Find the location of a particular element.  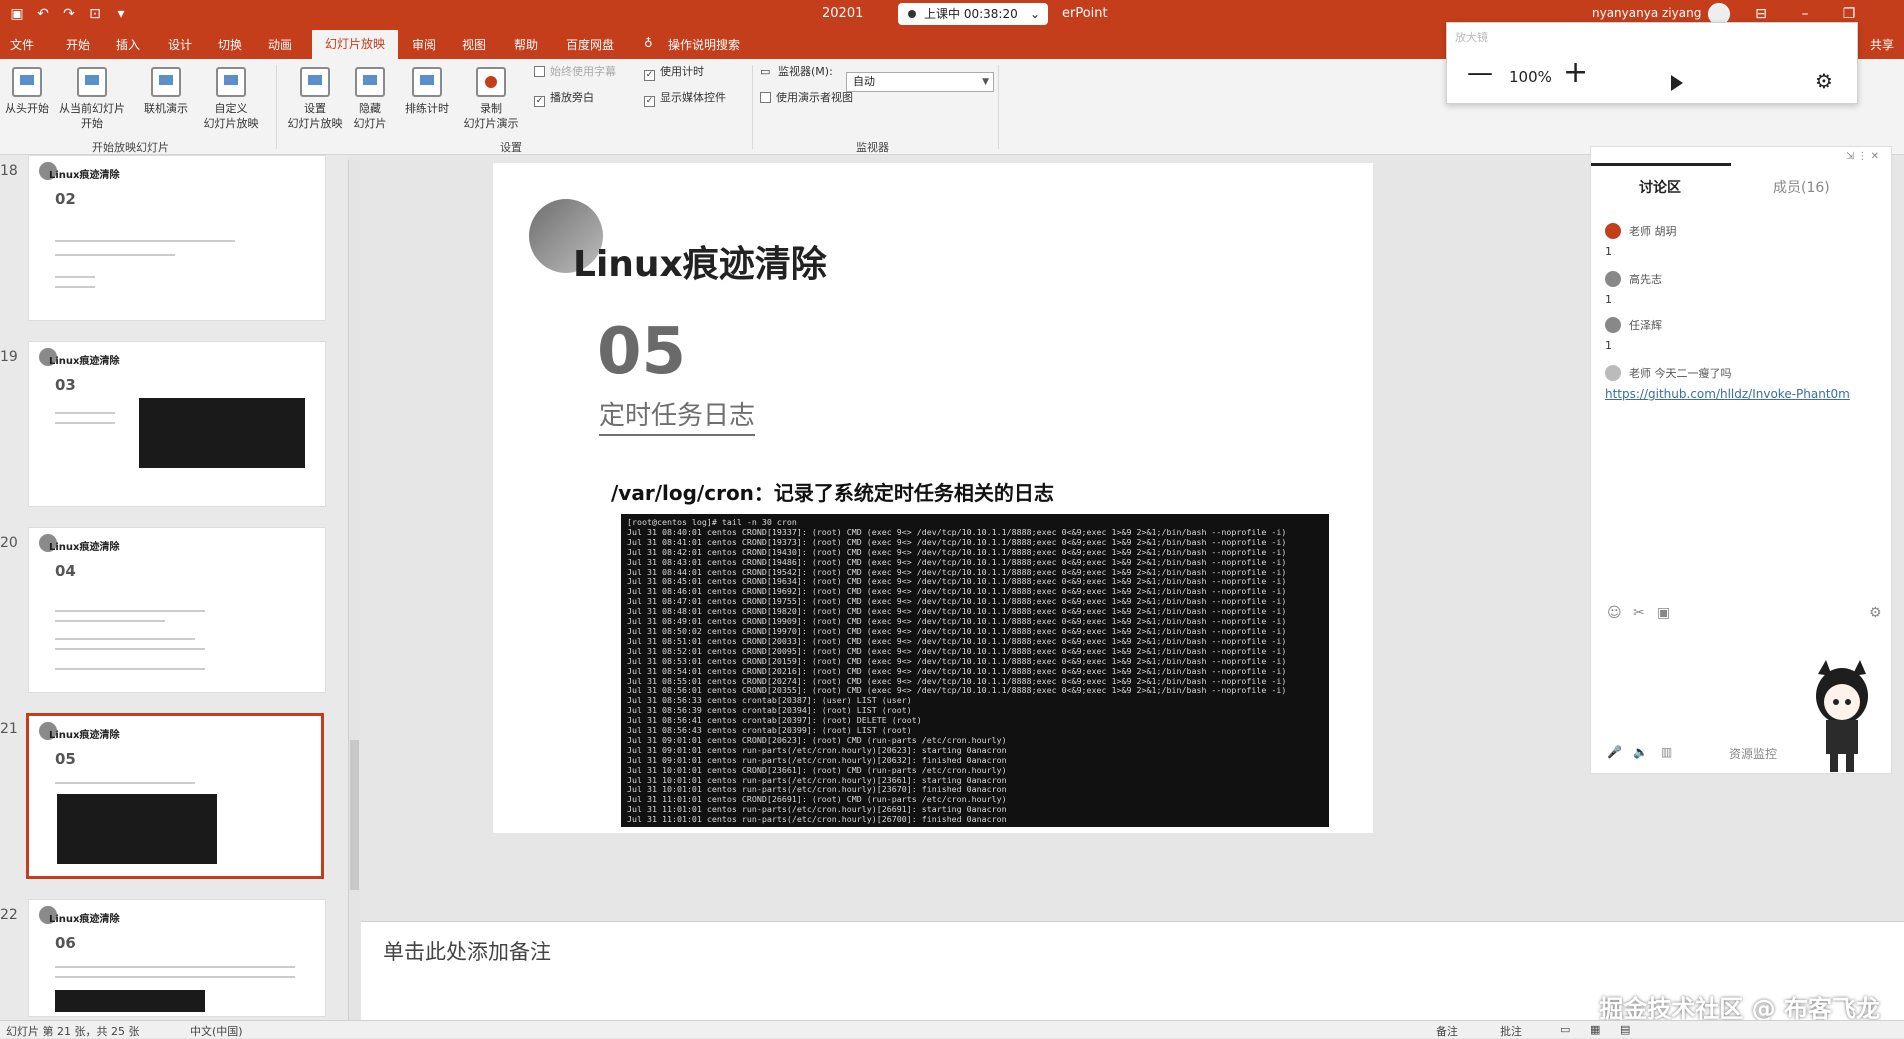

slide-thumbnail: Linux痕迹清除 04 is located at coordinates (177, 610).